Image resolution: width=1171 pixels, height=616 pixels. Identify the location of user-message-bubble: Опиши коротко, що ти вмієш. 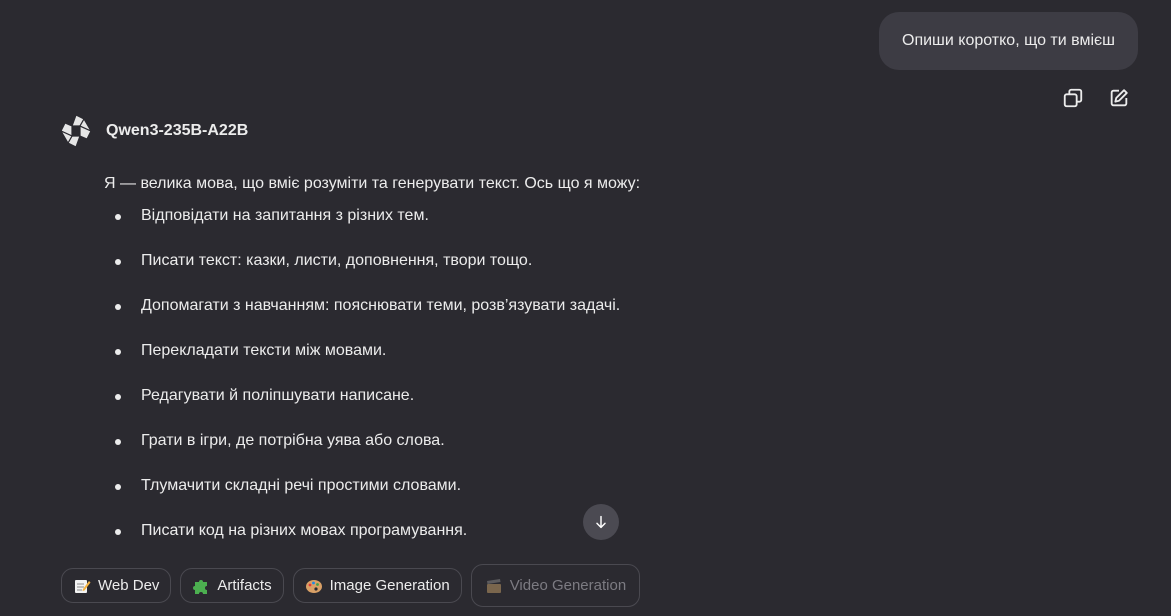
(1008, 41).